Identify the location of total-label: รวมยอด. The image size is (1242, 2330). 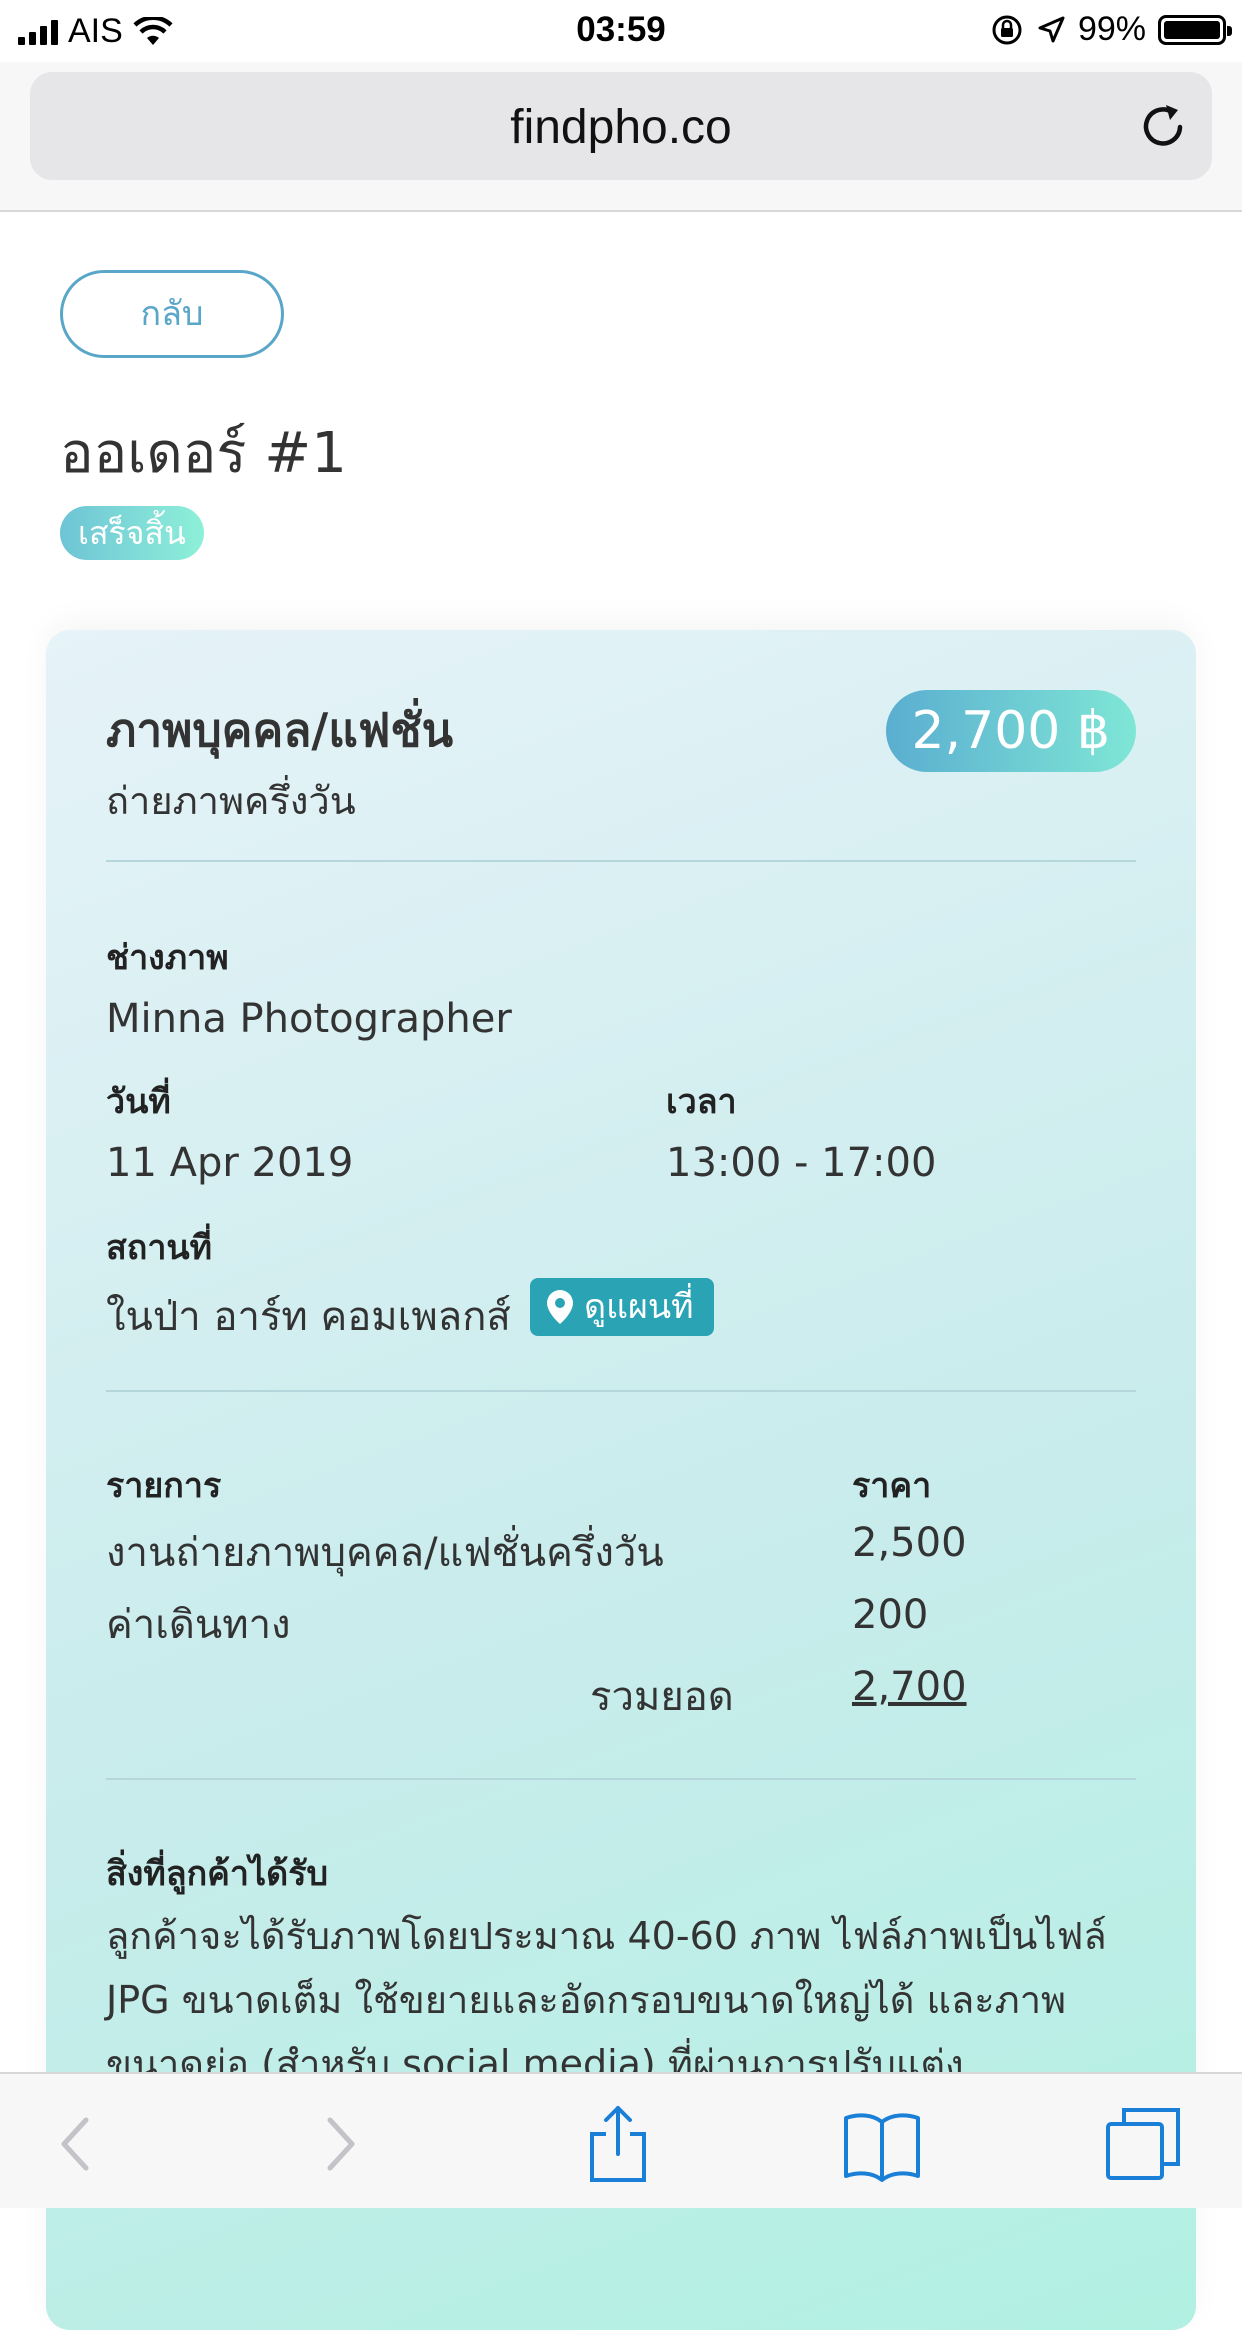
(662, 1697).